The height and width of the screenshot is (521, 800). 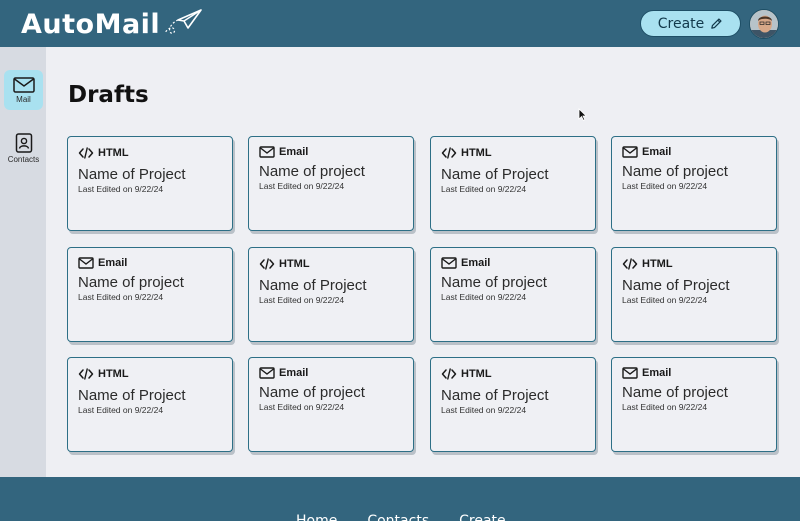 What do you see at coordinates (582, 114) in the screenshot?
I see `mouse-cursor-icon` at bounding box center [582, 114].